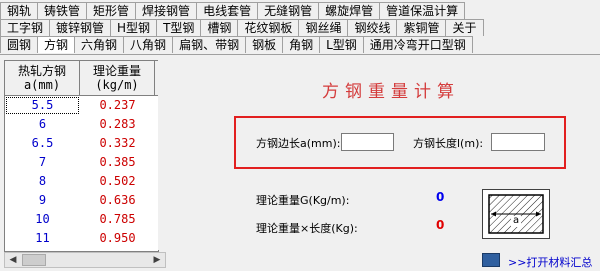  I want to click on side-length-label: 方钢边长a(mm):, so click(298, 143).